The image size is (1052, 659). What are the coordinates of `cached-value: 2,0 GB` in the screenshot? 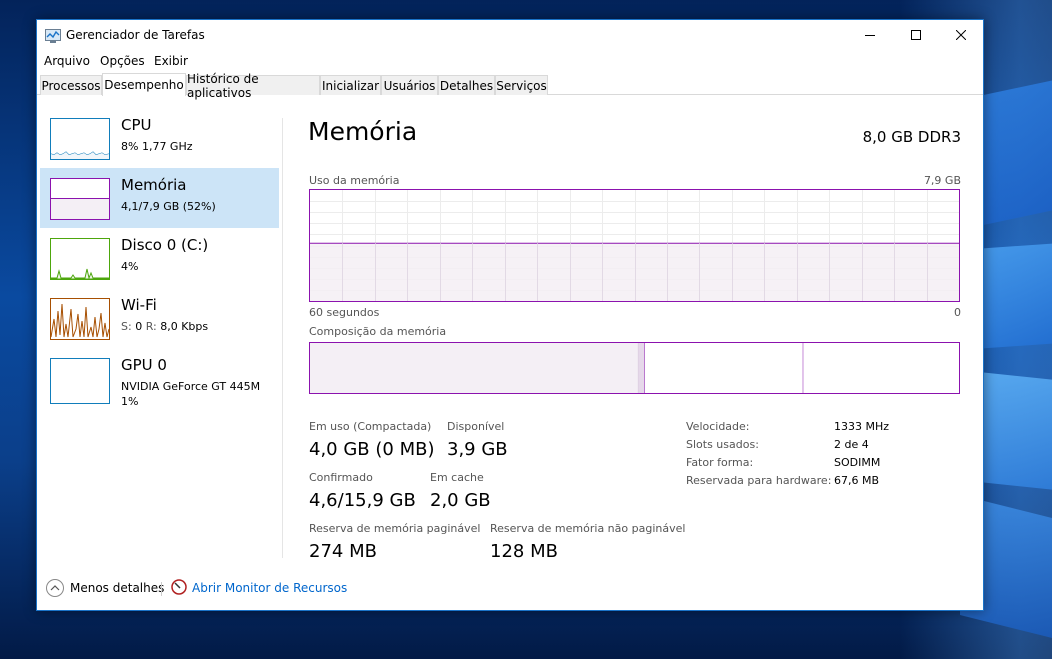 It's located at (460, 500).